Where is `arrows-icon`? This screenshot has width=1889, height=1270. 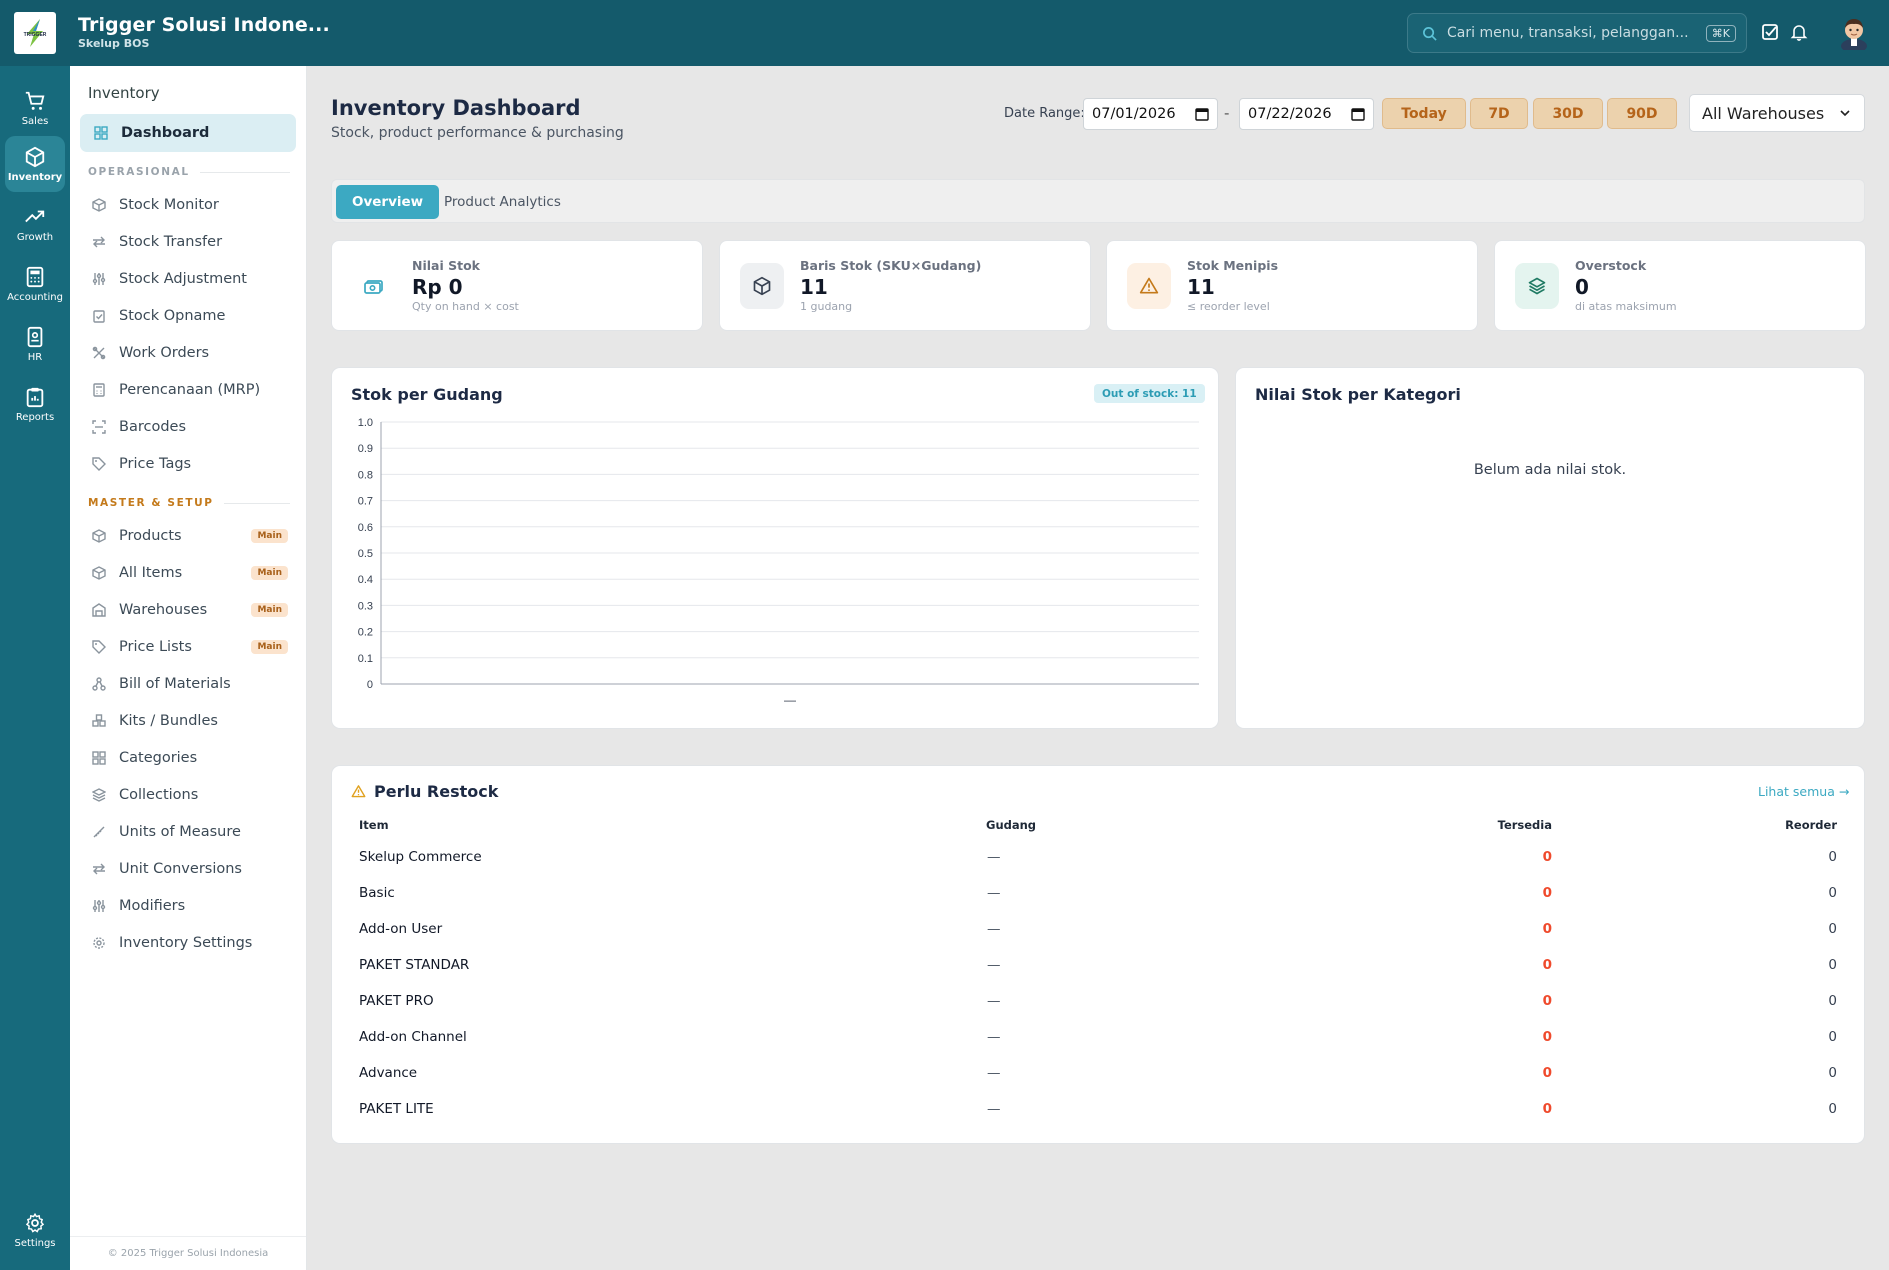
arrows-icon is located at coordinates (99, 242).